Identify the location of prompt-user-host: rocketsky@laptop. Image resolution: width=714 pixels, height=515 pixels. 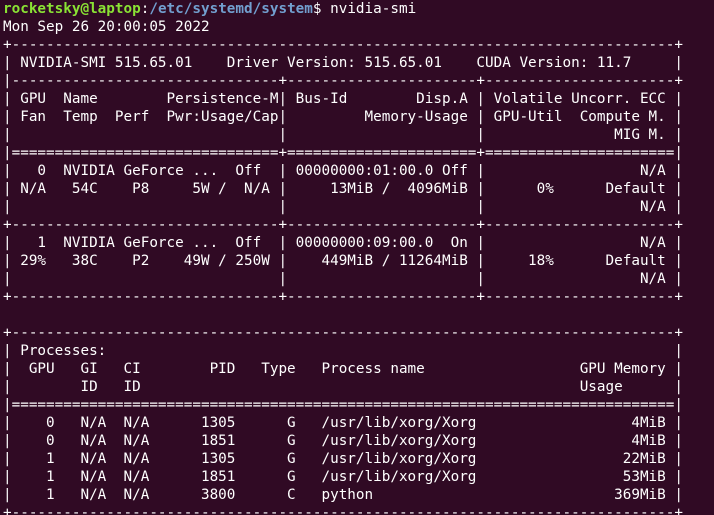
(72, 9).